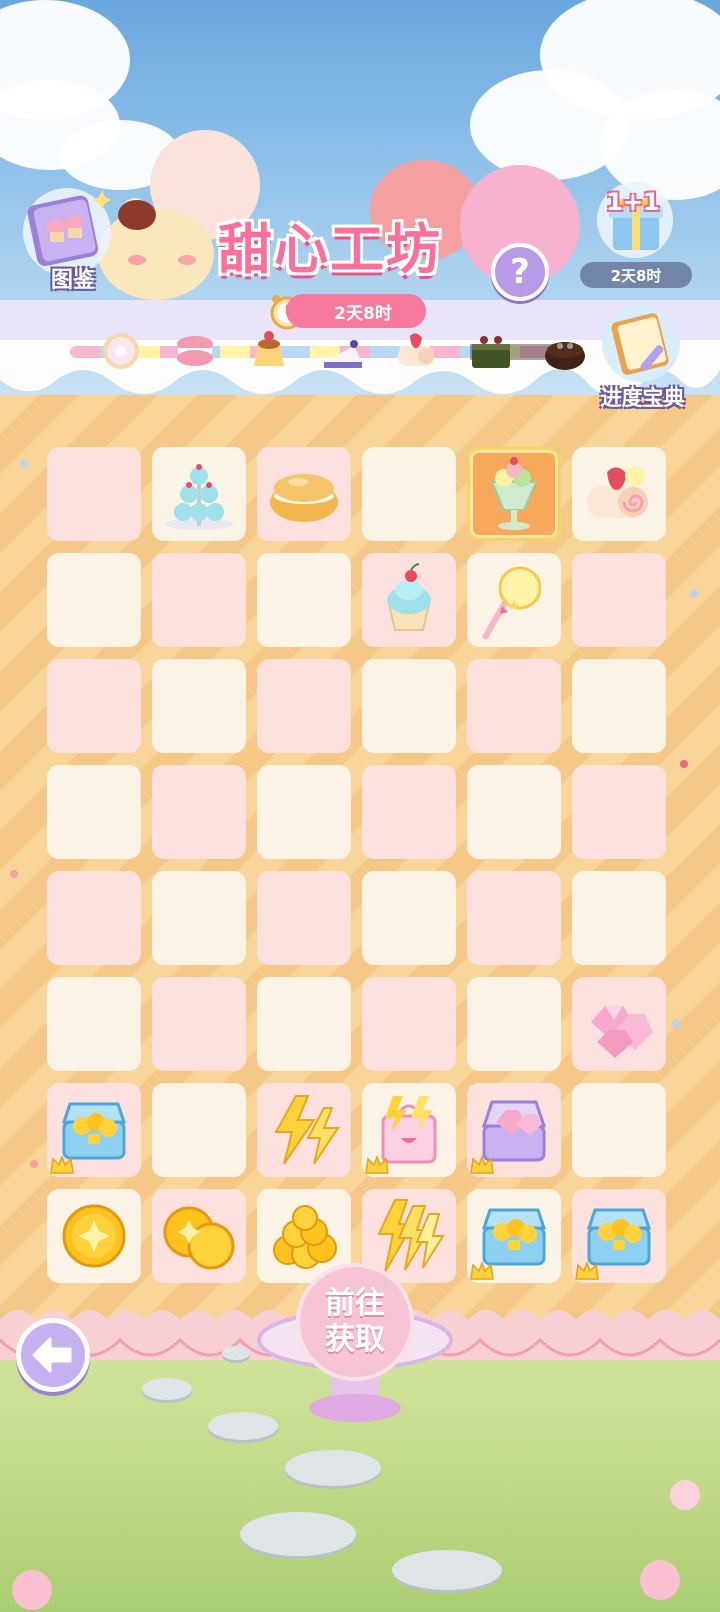 The height and width of the screenshot is (1612, 720). I want to click on codex-label: 图鉴, so click(72, 280).